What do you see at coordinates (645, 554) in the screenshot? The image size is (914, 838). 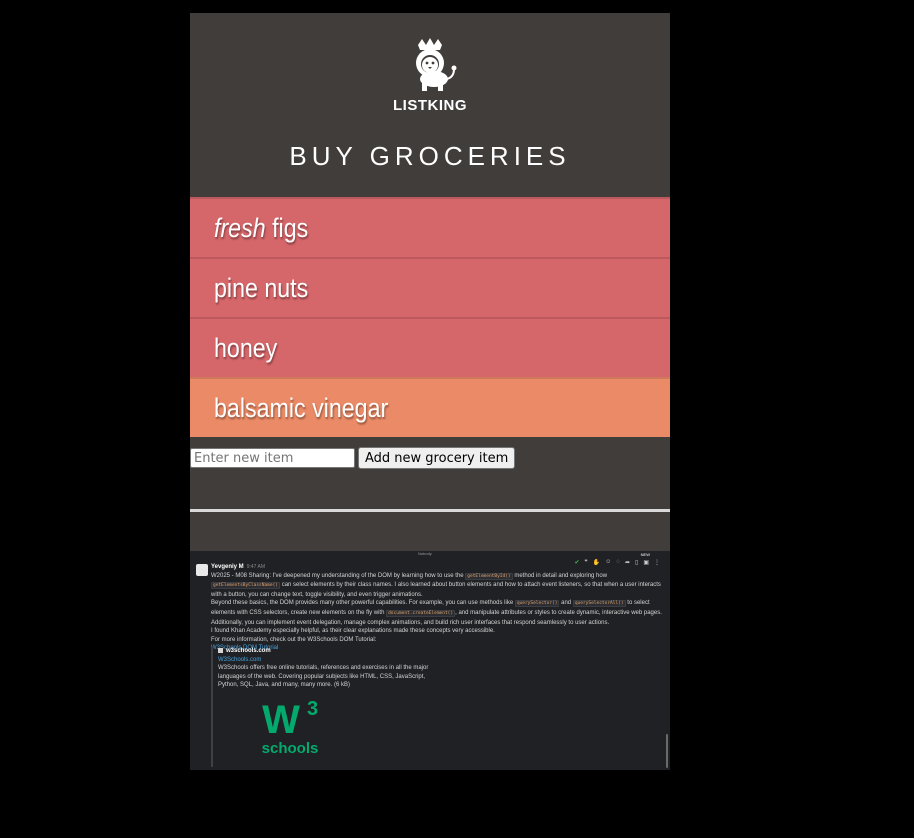 I see `new-badge: NEW` at bounding box center [645, 554].